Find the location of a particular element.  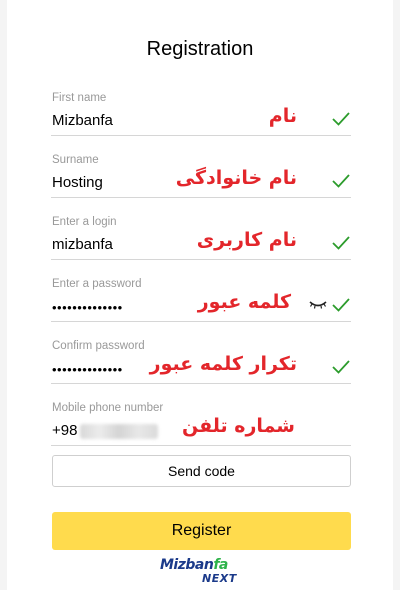

phone-annotation: شماره تلفن is located at coordinates (238, 426).